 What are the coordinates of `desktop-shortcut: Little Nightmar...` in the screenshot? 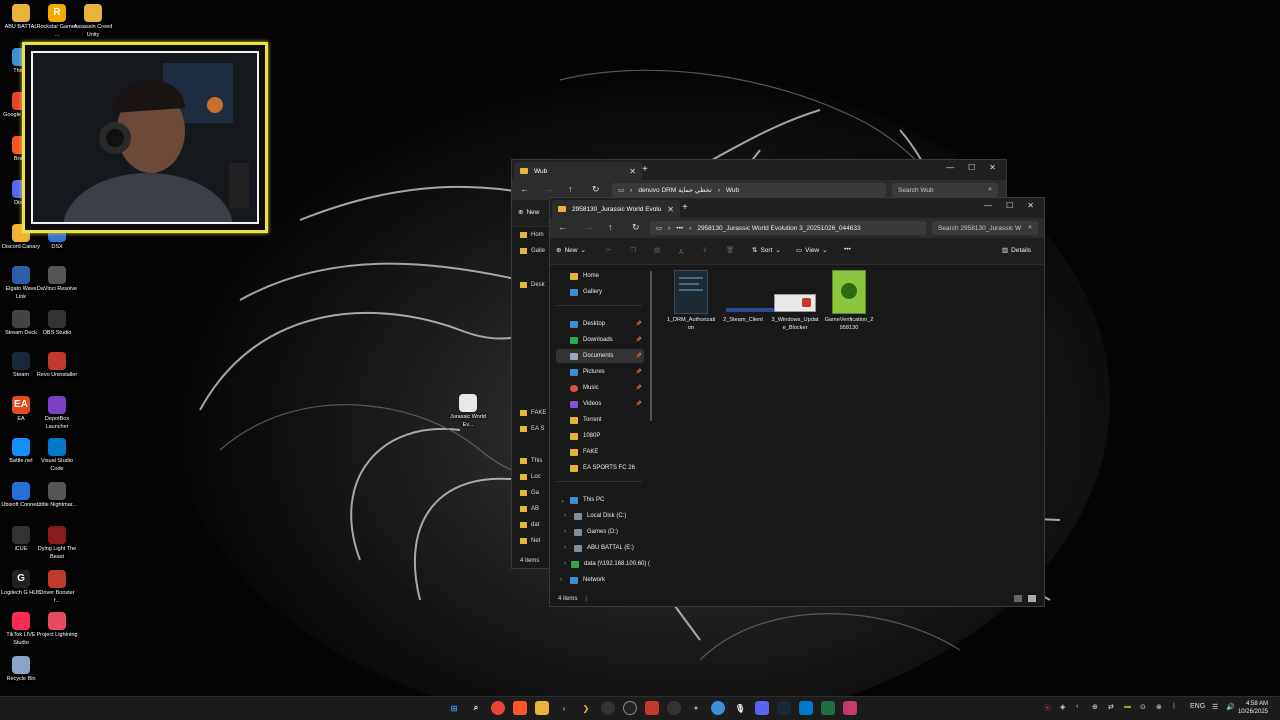 It's located at (57, 496).